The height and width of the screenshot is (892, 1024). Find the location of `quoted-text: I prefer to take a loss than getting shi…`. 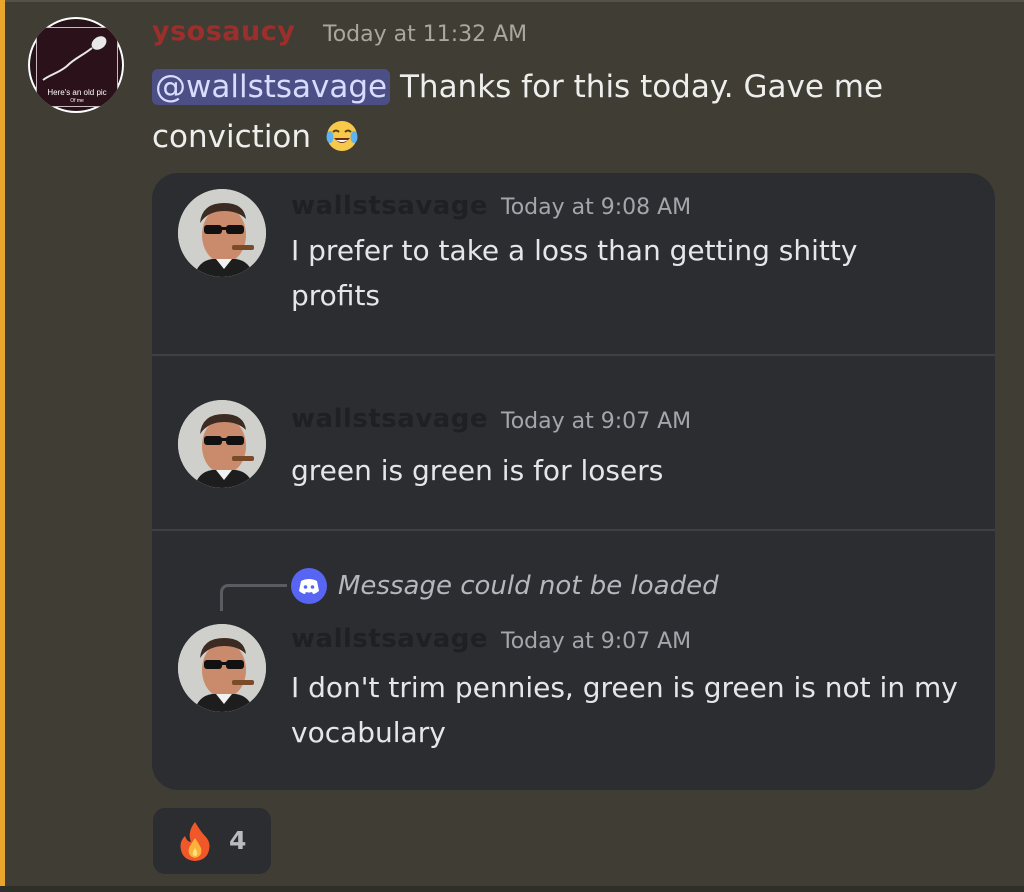

quoted-text: I prefer to take a loss than getting shi… is located at coordinates (641, 273).